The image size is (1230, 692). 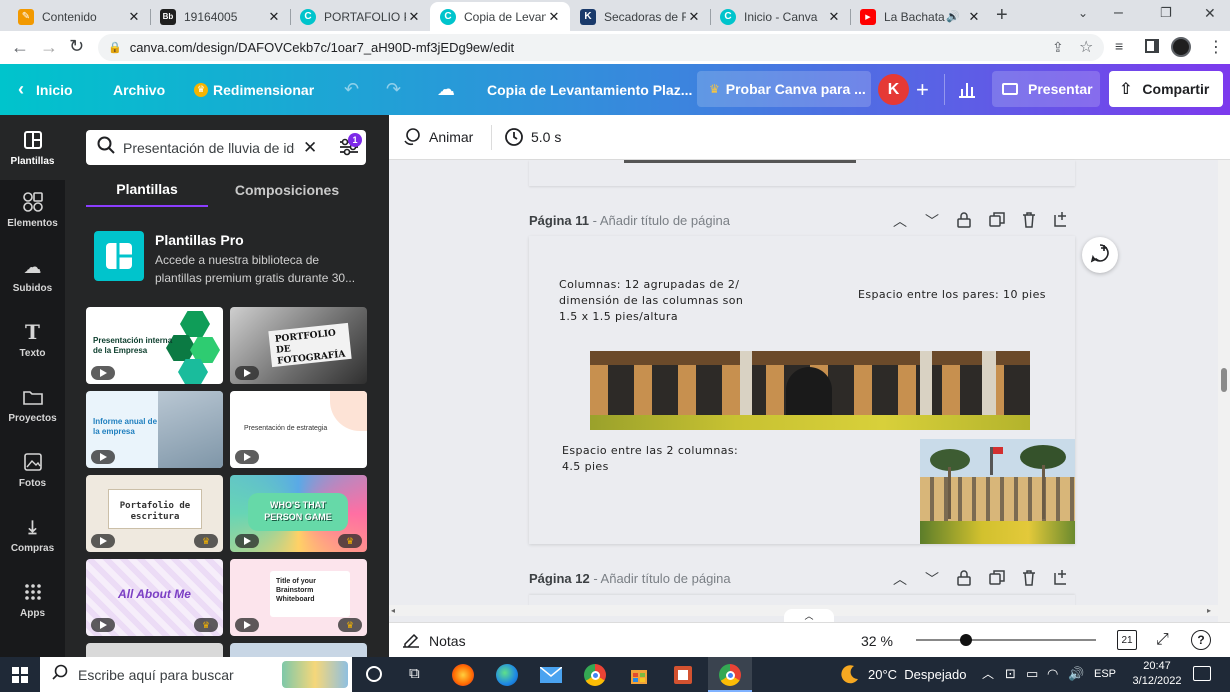 I want to click on minimize-icon: –, so click(x=1118, y=13).